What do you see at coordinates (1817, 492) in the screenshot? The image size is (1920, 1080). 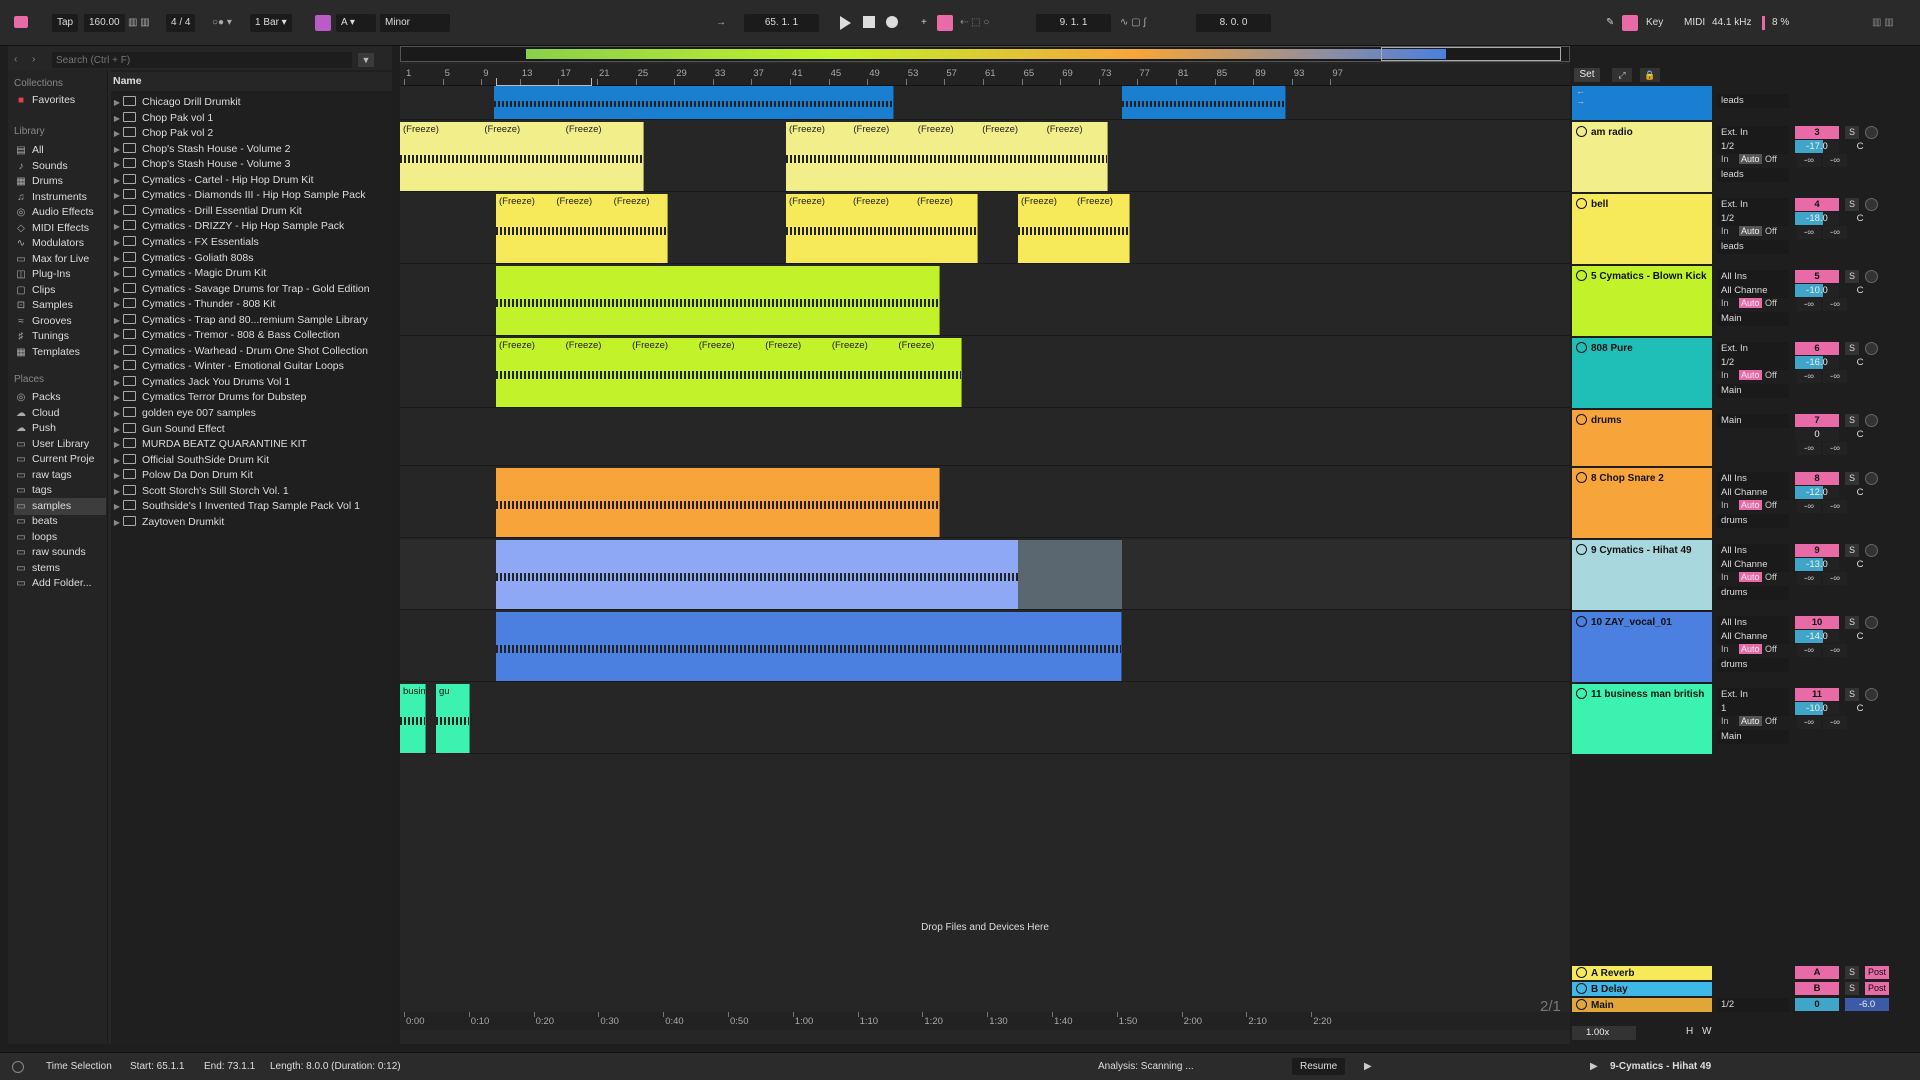 I see `volume-field: -12.0` at bounding box center [1817, 492].